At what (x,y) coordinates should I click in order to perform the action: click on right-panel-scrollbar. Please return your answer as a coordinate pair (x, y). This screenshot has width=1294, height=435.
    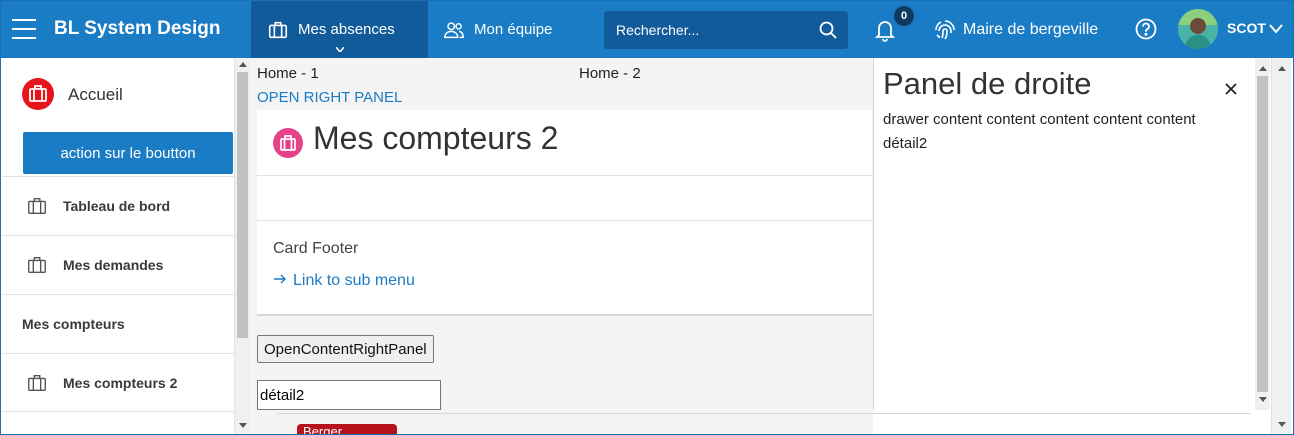
    Looking at the image, I should click on (1262, 234).